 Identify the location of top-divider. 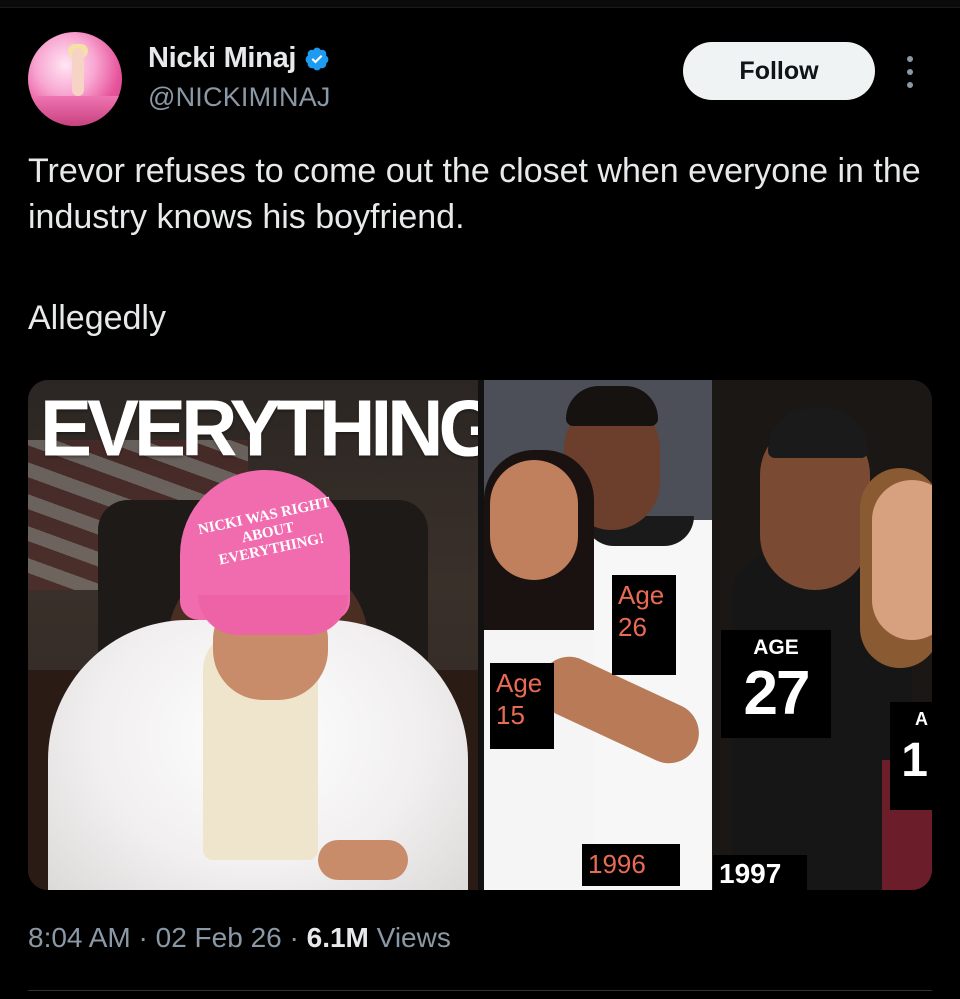
(480, 4).